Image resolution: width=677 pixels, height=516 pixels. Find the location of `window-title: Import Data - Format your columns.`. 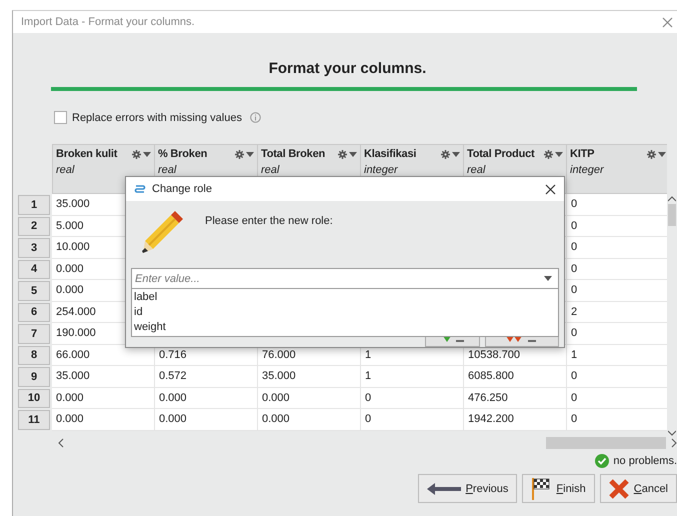

window-title: Import Data - Format your columns. is located at coordinates (108, 22).